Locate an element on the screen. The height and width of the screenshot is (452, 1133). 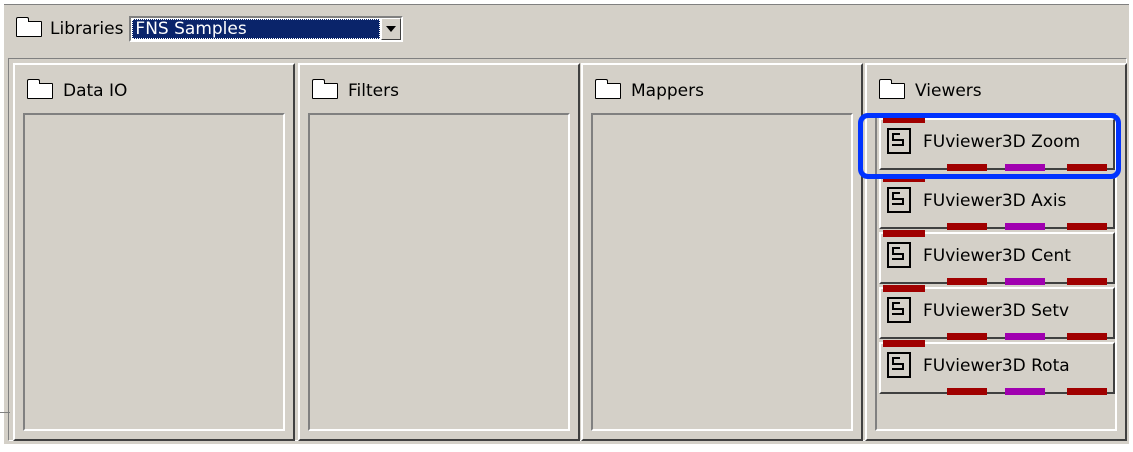
module-label: FUviewer3D Cent is located at coordinates (997, 256).